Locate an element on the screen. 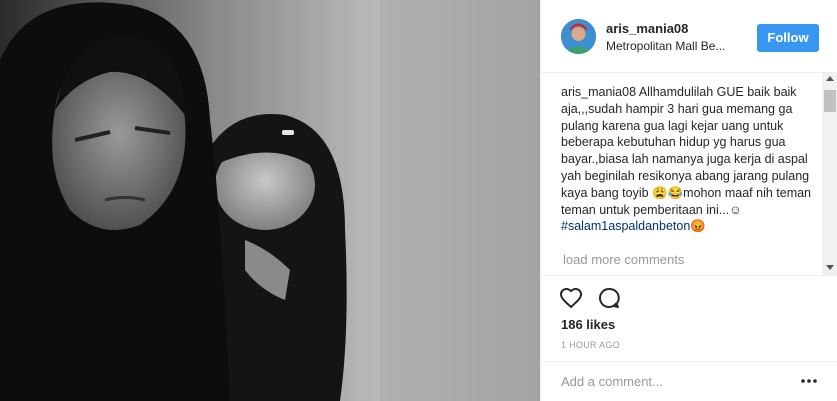 The width and height of the screenshot is (837, 401). scroll-down-icon is located at coordinates (830, 267).